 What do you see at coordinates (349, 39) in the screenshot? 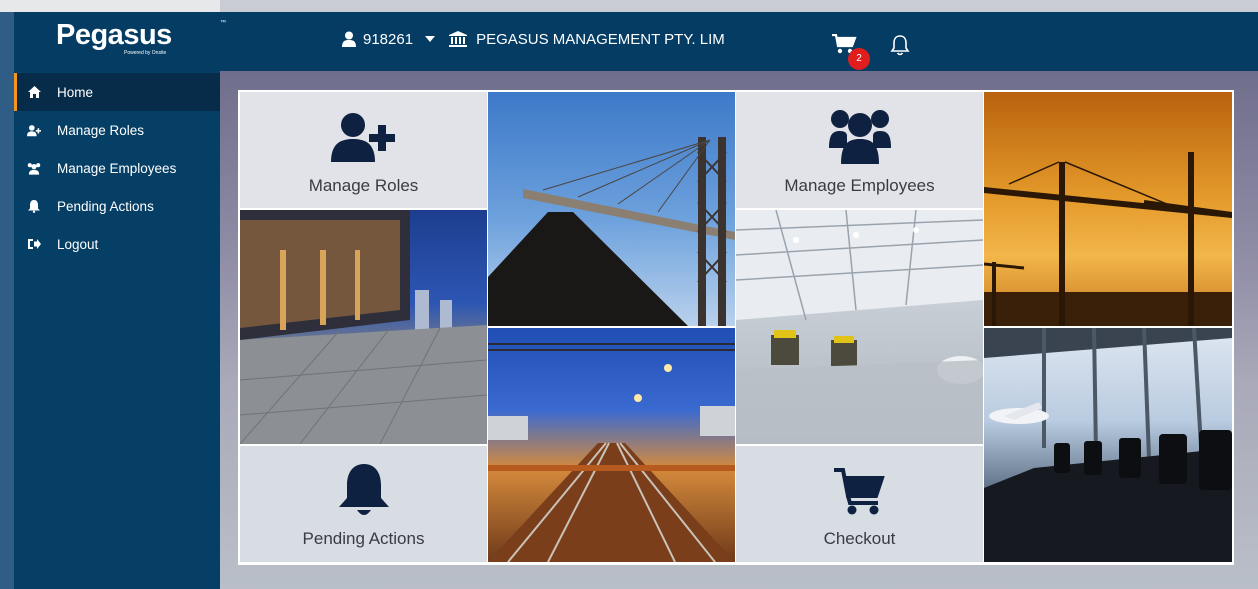
I see `user-icon` at bounding box center [349, 39].